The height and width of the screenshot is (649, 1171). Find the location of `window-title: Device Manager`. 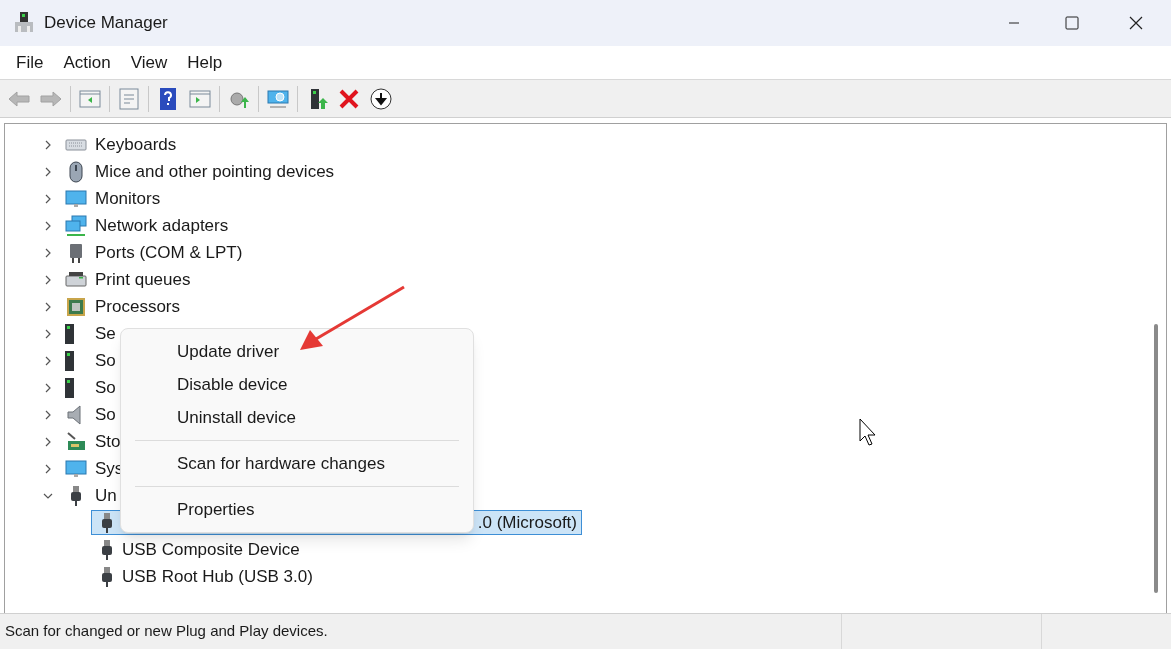

window-title: Device Manager is located at coordinates (106, 23).